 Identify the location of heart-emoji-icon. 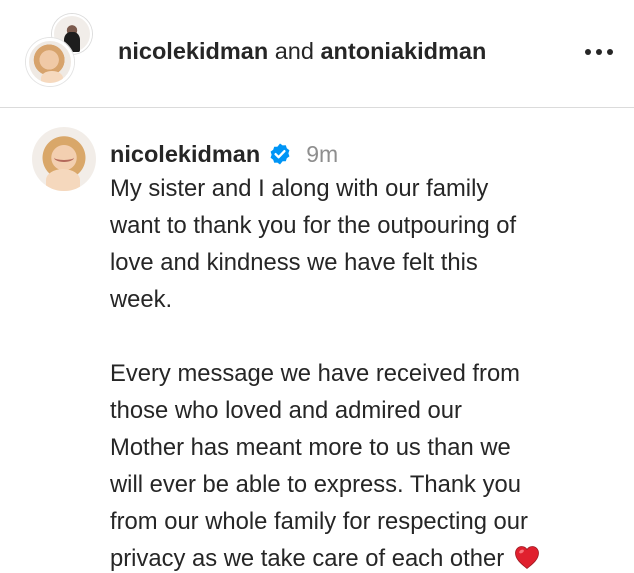
(526, 558).